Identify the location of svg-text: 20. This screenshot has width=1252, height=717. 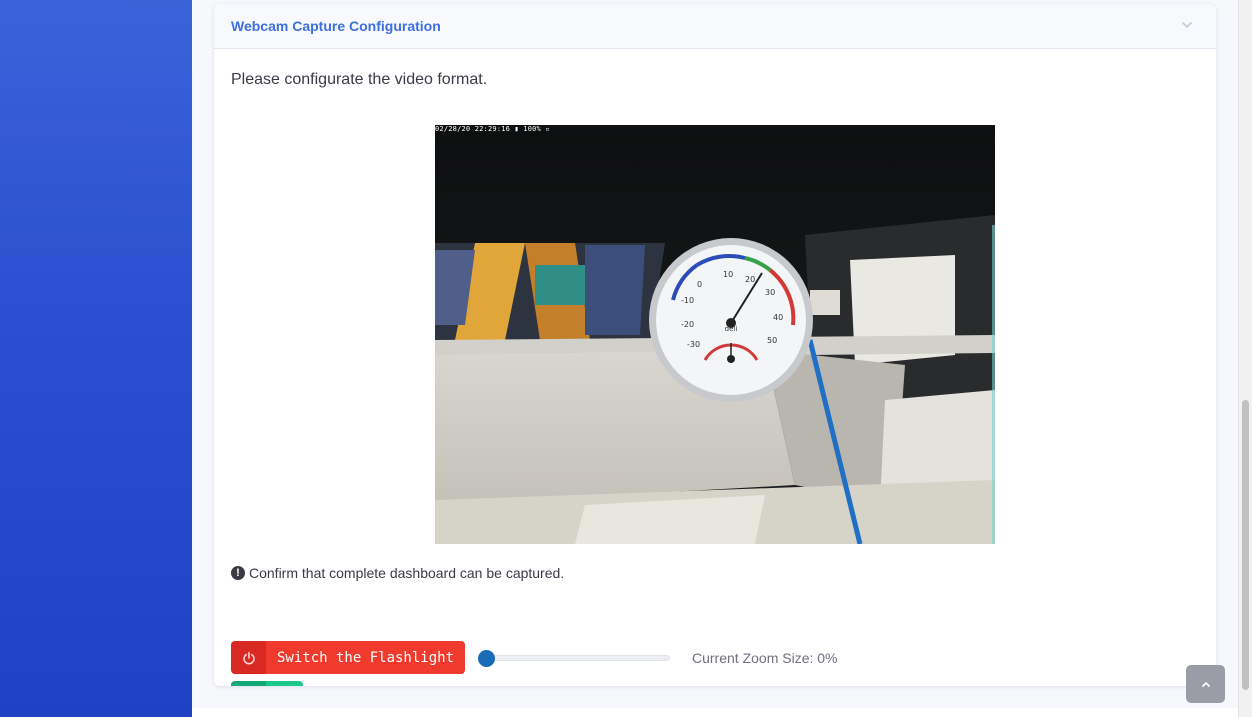
(750, 279).